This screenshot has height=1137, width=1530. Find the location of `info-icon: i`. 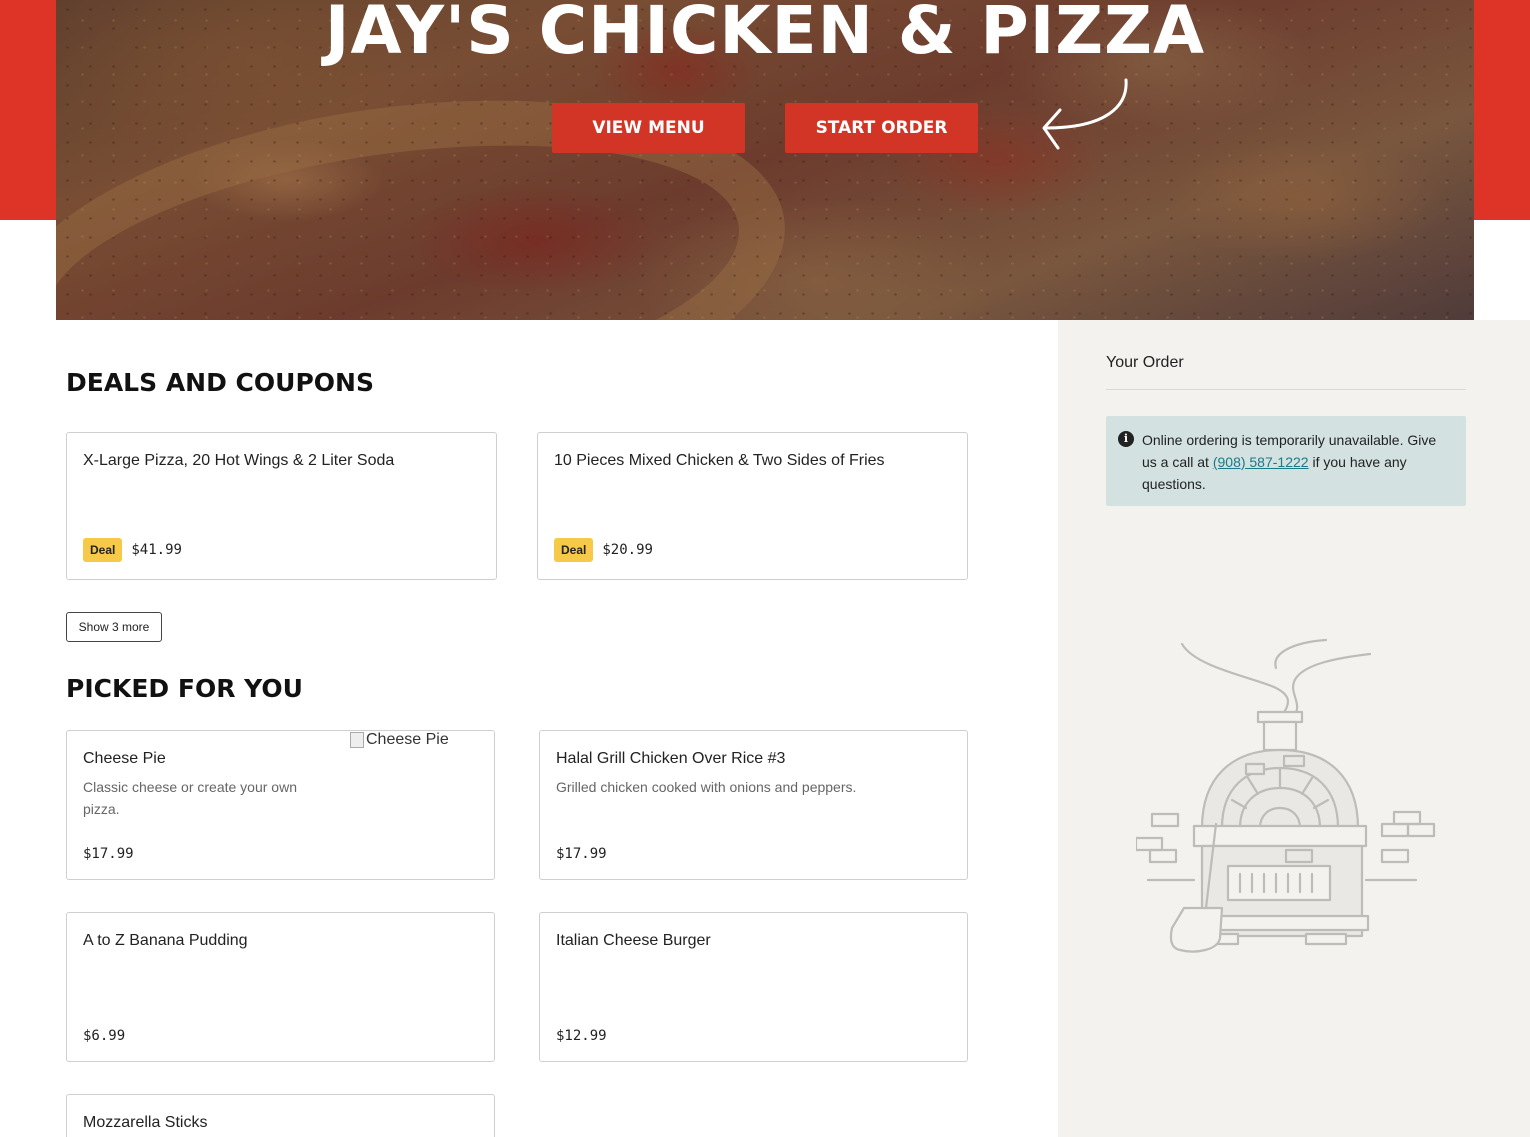

info-icon: i is located at coordinates (1126, 439).